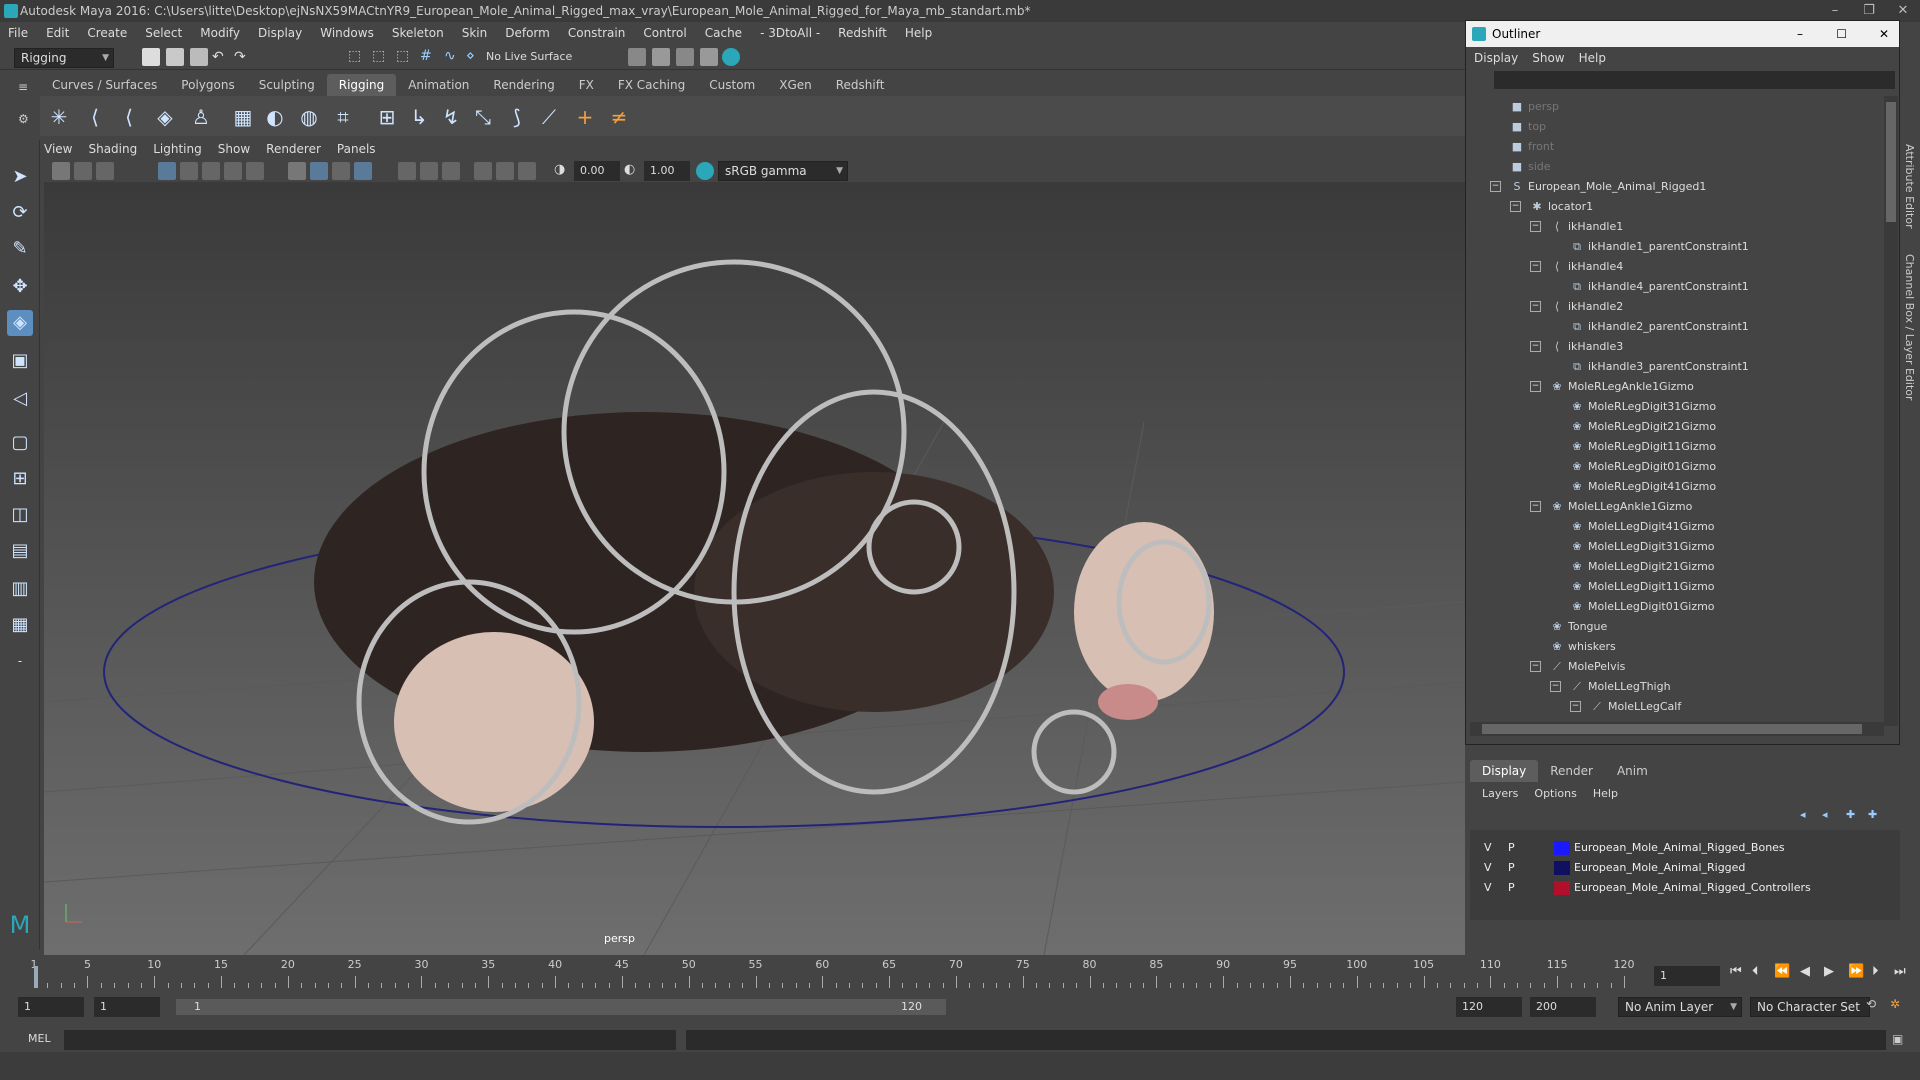 This screenshot has height=1080, width=1920. Describe the element at coordinates (1528, 127) in the screenshot. I see `outliner-item: ■ top` at that location.